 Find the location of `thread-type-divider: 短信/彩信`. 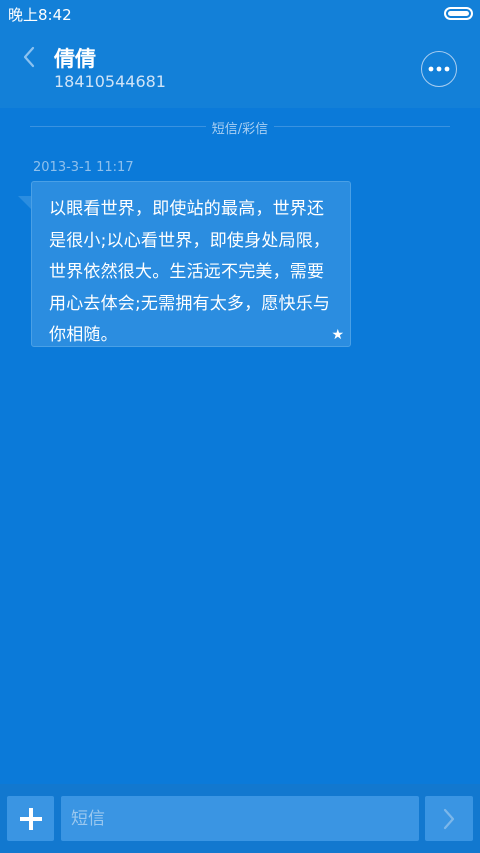

thread-type-divider: 短信/彩信 is located at coordinates (240, 125).